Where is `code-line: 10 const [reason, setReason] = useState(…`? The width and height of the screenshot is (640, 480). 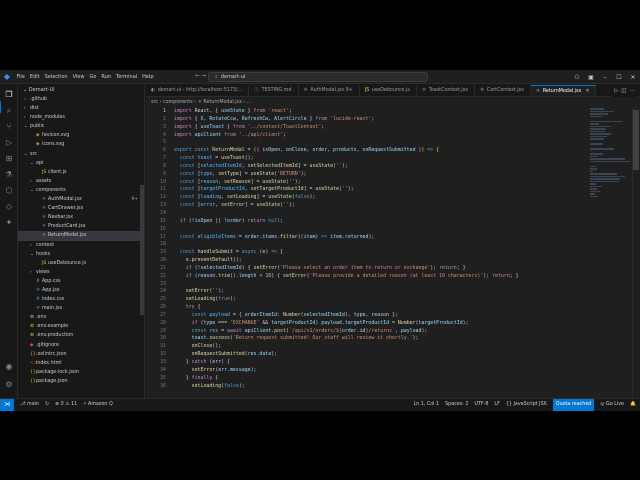
code-line: 10 const [reason, setReason] = useState(… is located at coordinates (368, 183).